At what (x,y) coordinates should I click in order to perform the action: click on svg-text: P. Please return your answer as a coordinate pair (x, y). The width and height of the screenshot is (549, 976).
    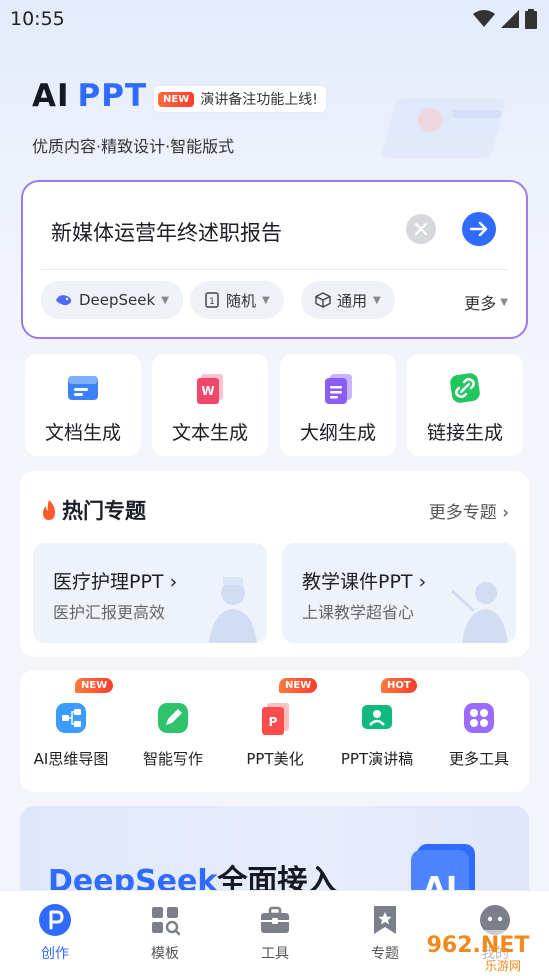
    Looking at the image, I should click on (273, 722).